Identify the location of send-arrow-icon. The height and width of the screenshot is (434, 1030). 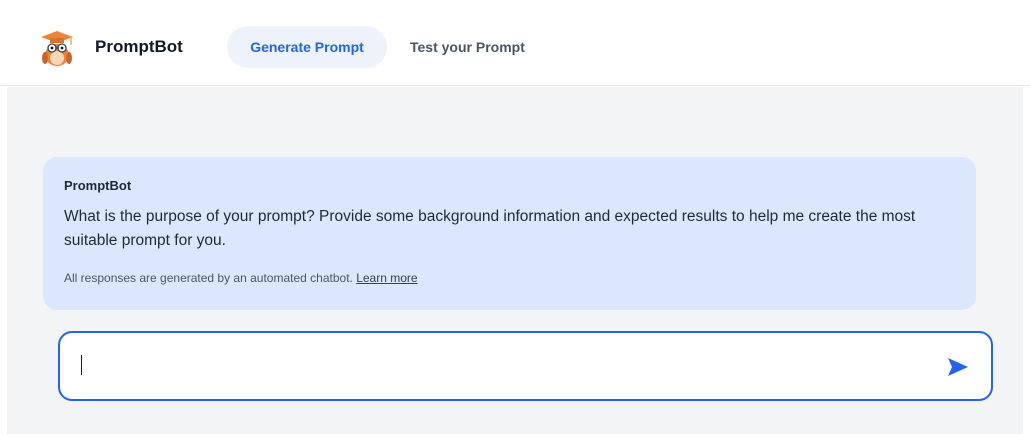
(958, 367).